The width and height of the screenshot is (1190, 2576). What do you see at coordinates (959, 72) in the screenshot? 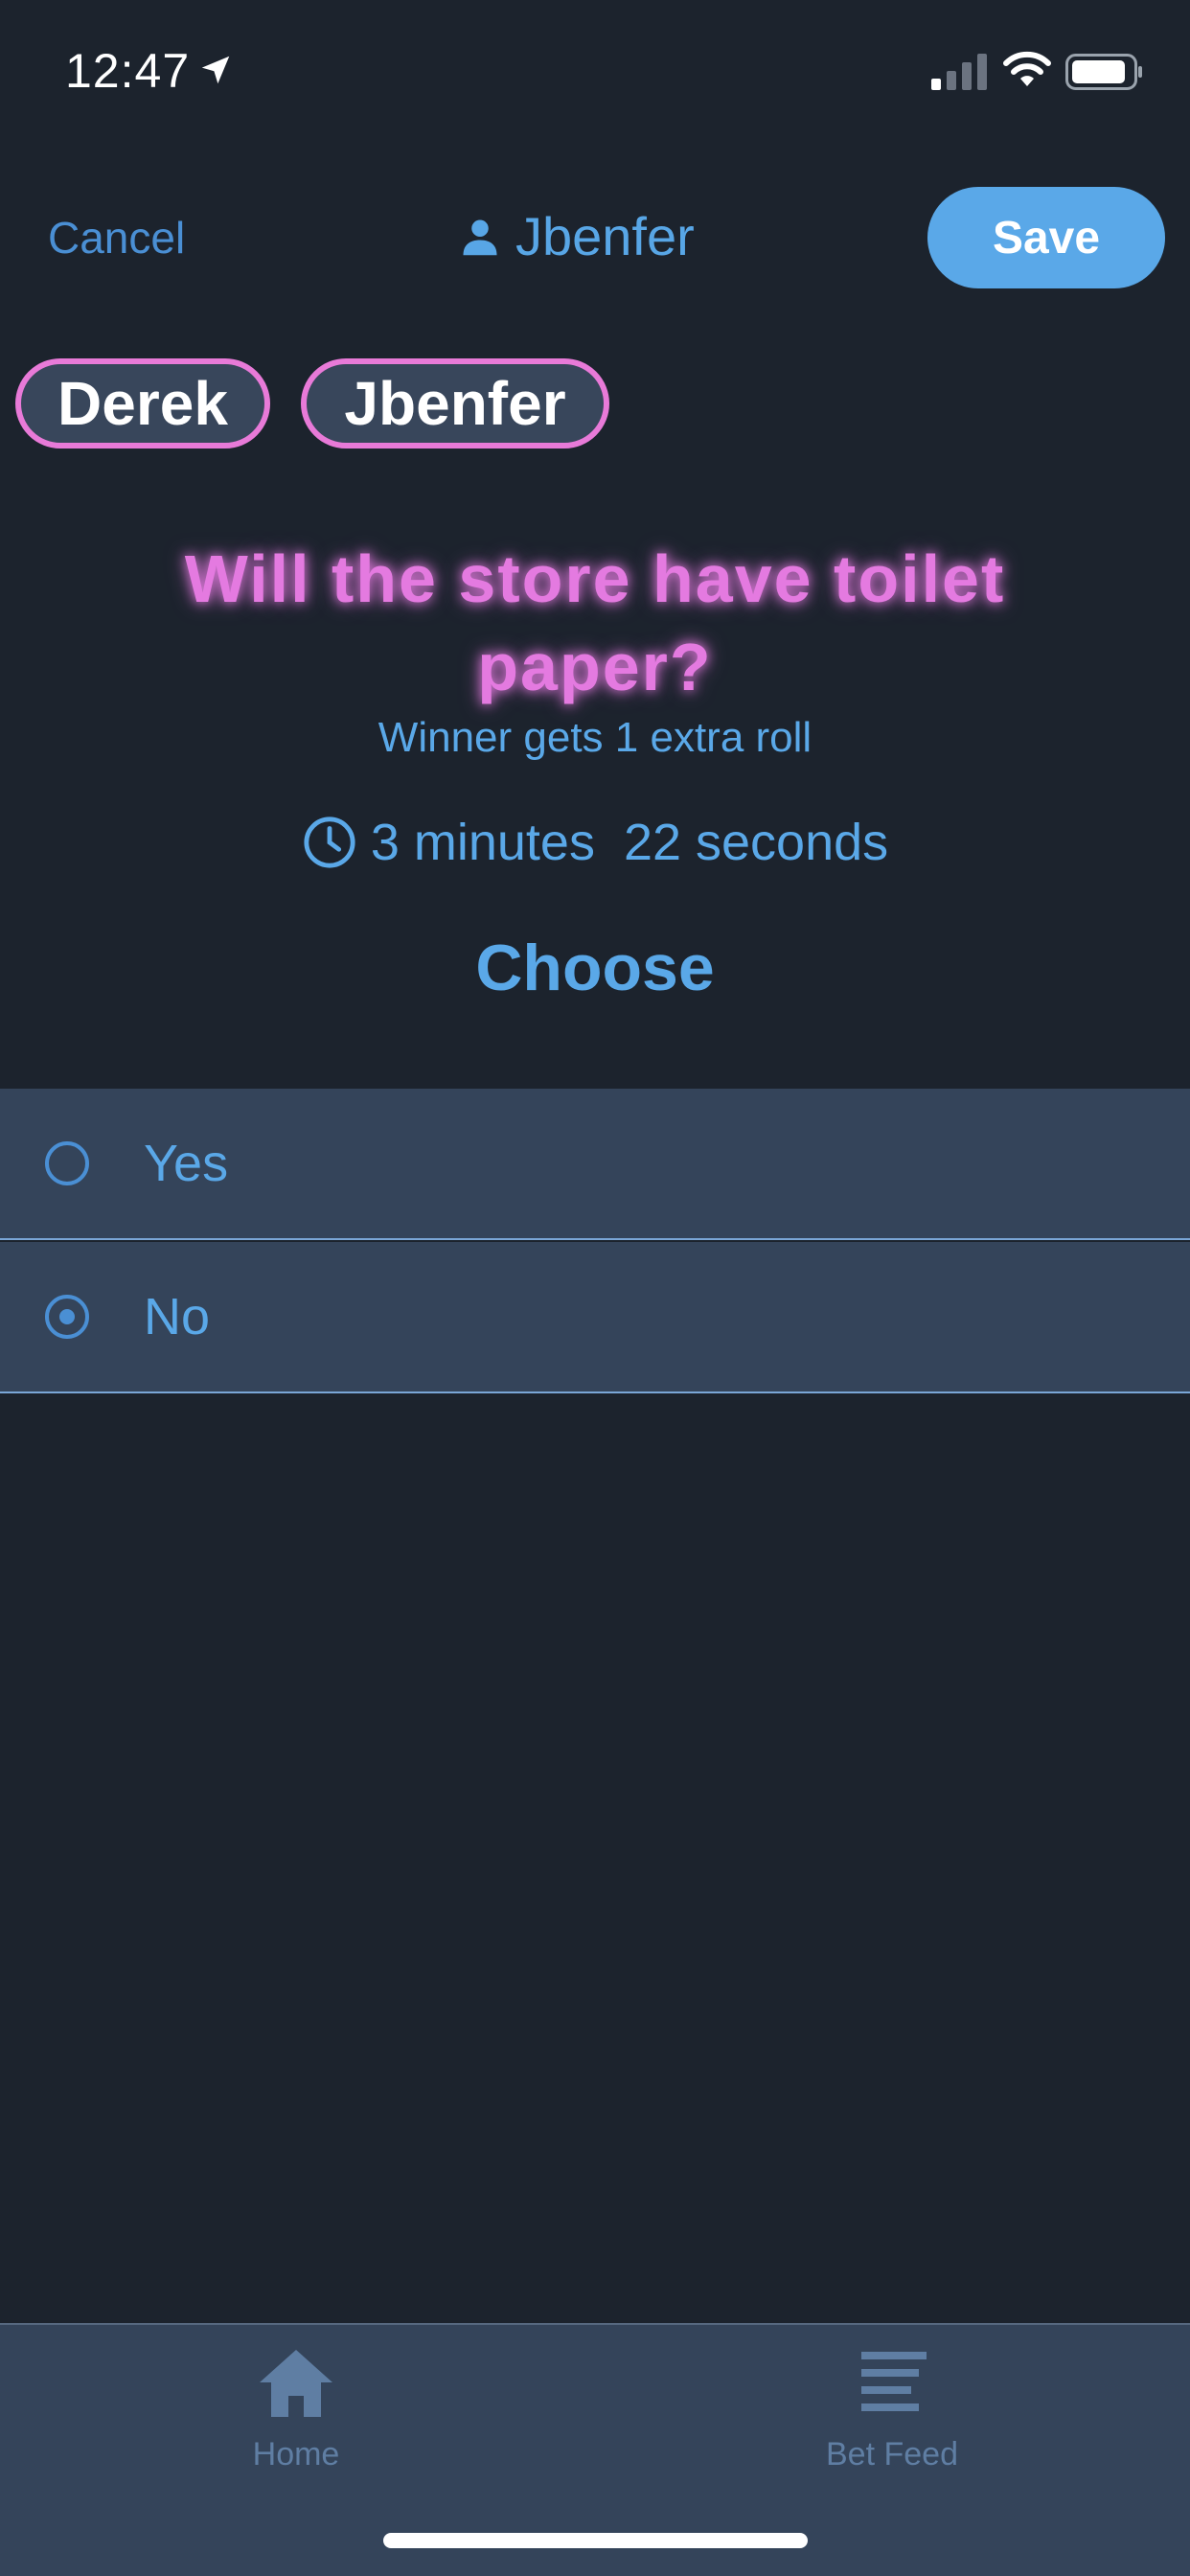
I see `signal-icon` at bounding box center [959, 72].